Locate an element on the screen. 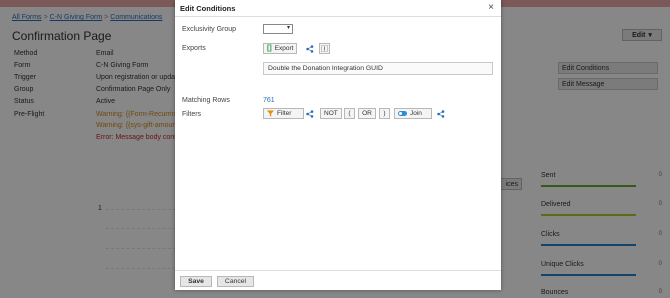 This screenshot has width=670, height=298. export-label: Export is located at coordinates (284, 48).